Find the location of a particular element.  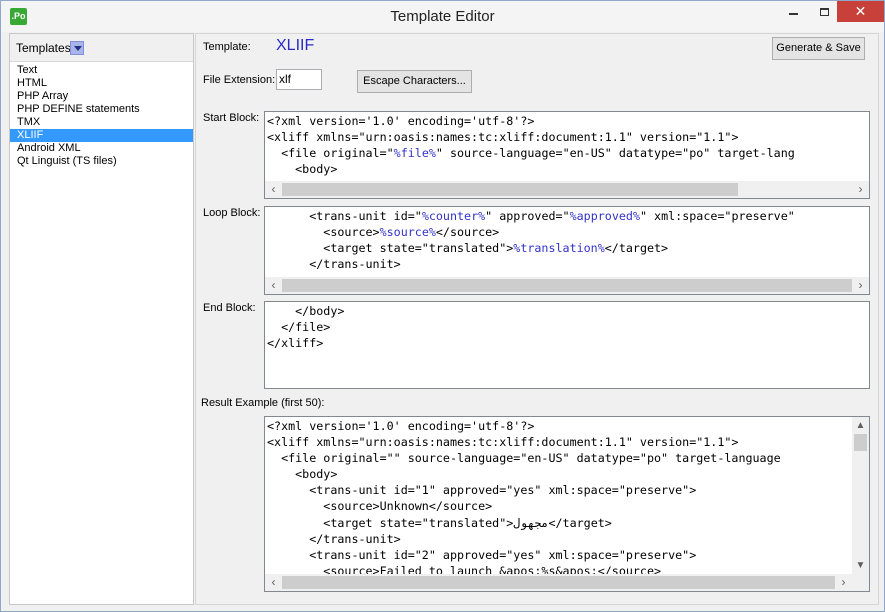

template-item: XLIIF is located at coordinates (101, 135).